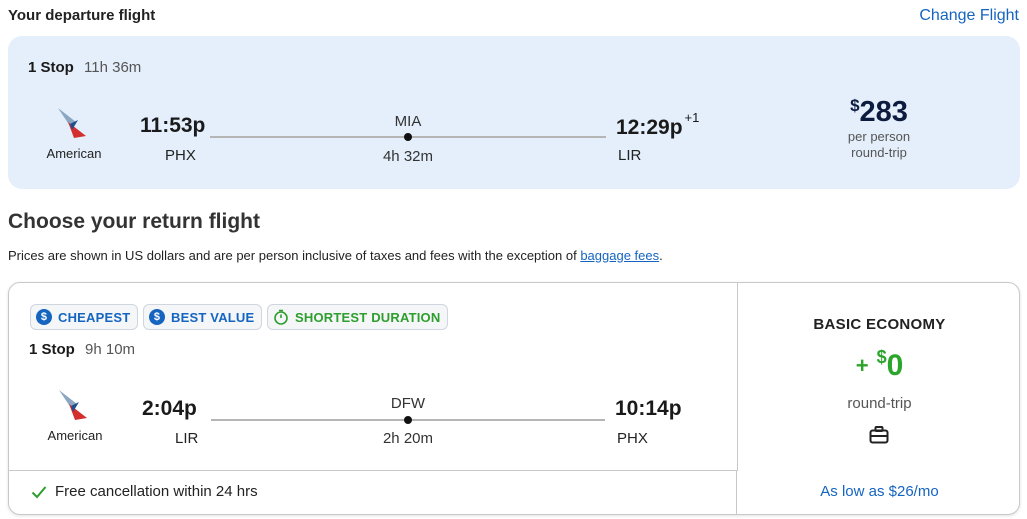 This screenshot has width=1027, height=519. Describe the element at coordinates (692, 117) in the screenshot. I see `departure-day-offset: +1` at that location.